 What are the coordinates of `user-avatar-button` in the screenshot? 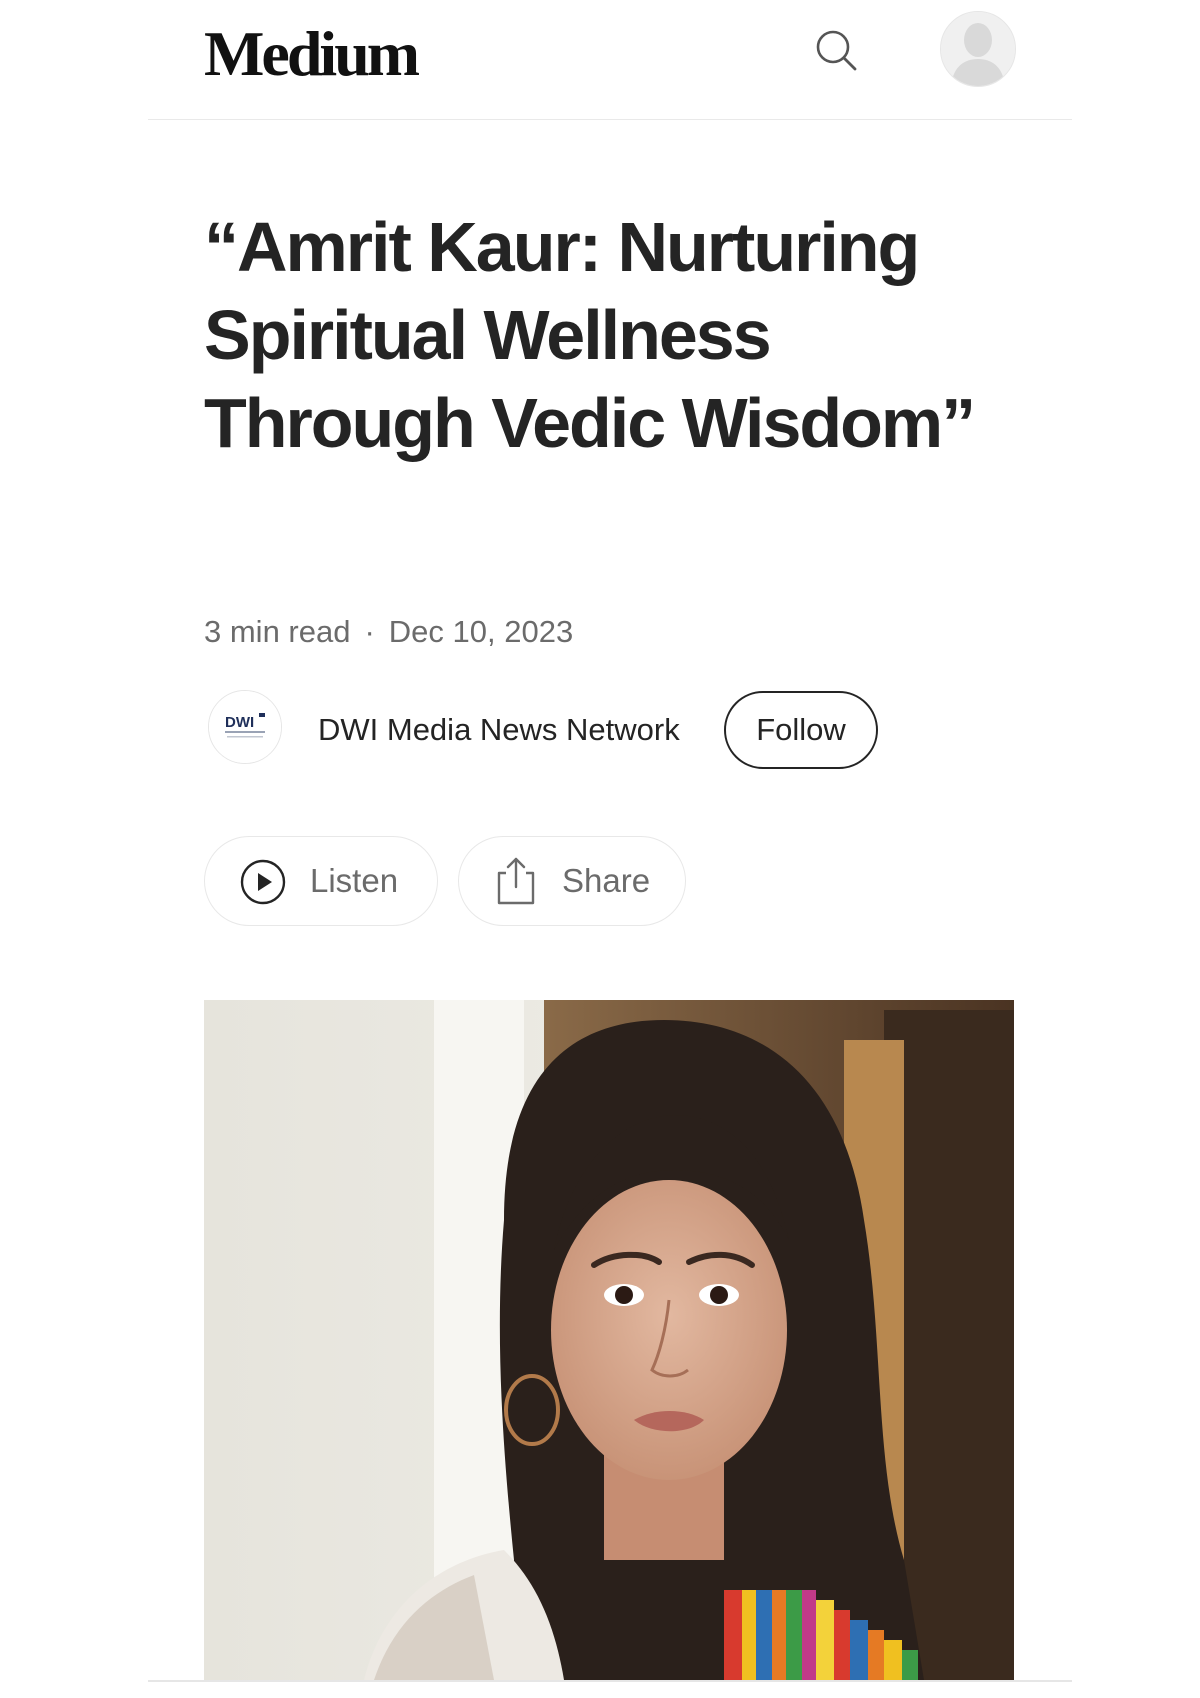 It's located at (978, 49).